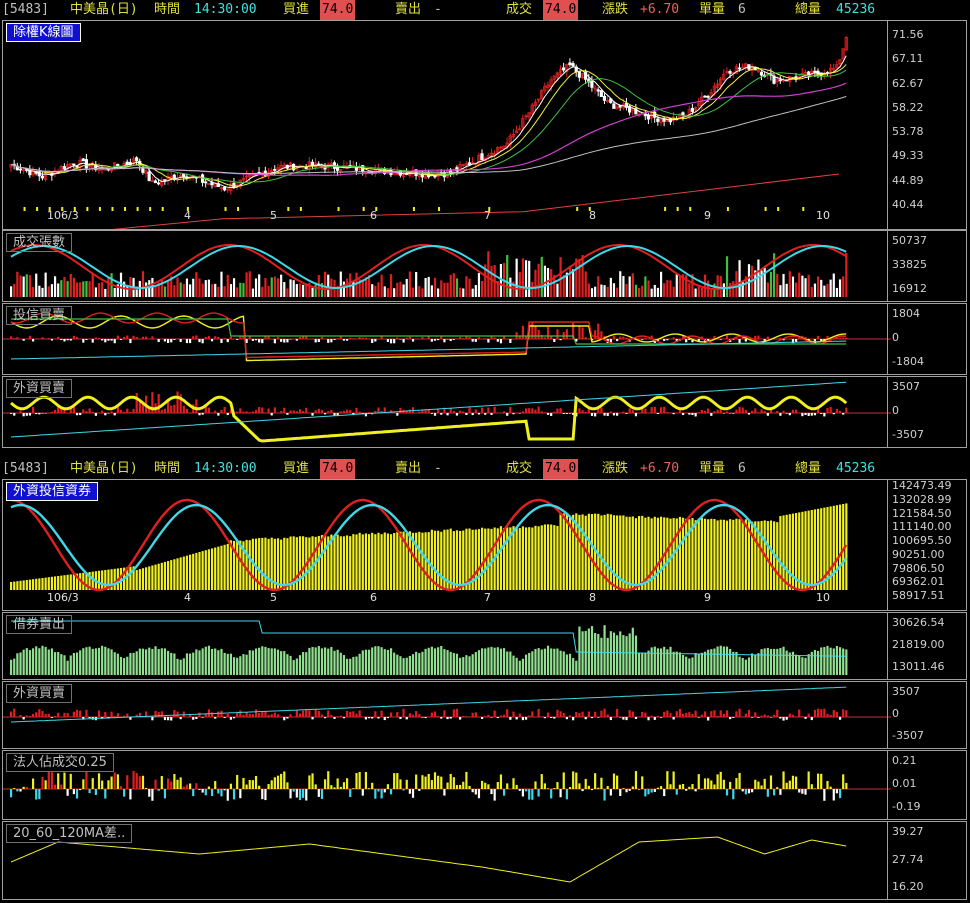 The height and width of the screenshot is (903, 970). Describe the element at coordinates (37, 209) in the screenshot. I see `volume-marker` at that location.